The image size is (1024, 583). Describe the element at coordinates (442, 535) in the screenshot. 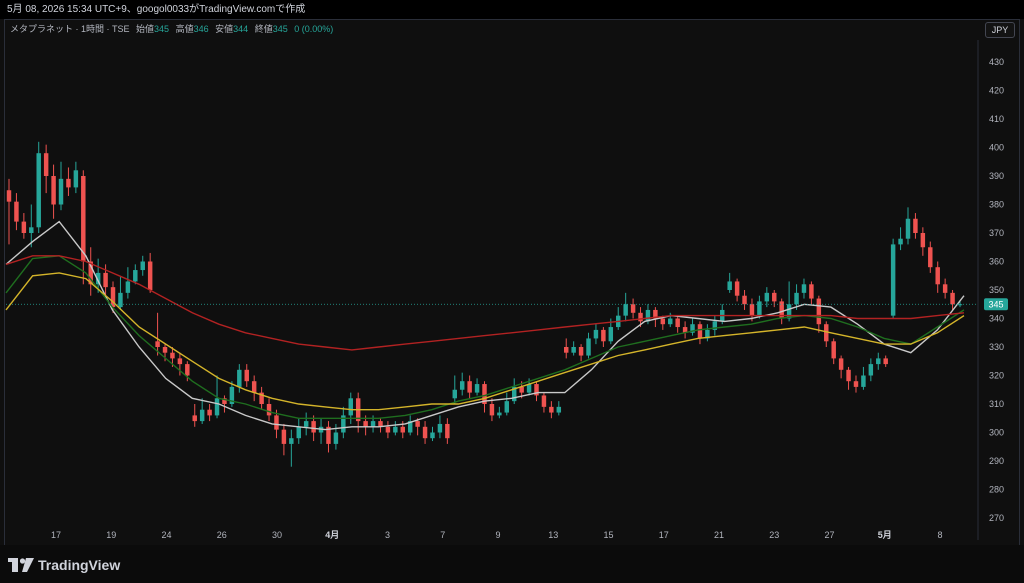

I see `x-tick-label: 7` at that location.